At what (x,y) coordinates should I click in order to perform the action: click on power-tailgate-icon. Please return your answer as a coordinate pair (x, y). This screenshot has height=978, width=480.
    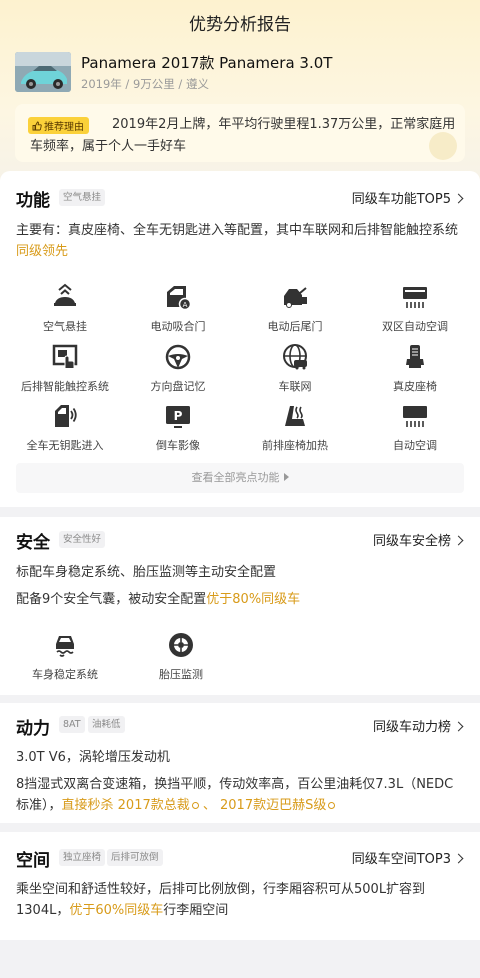
    Looking at the image, I should click on (295, 297).